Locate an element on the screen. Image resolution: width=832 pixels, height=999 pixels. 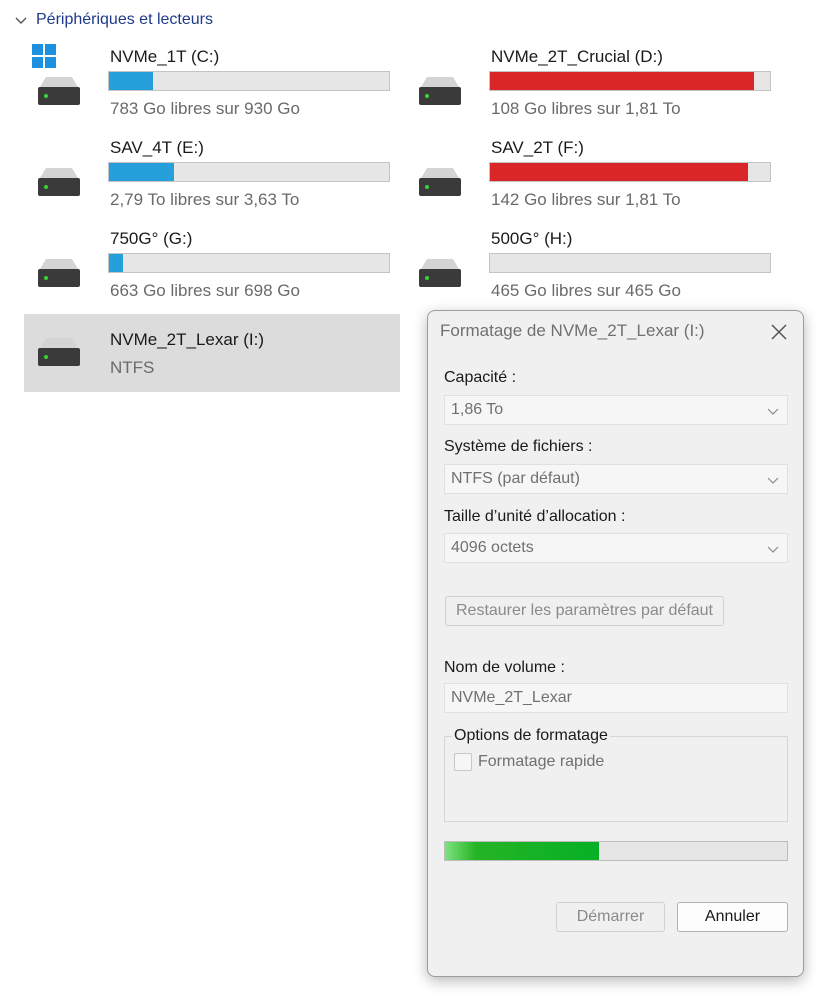
capacity-label: Capacité : is located at coordinates (480, 377).